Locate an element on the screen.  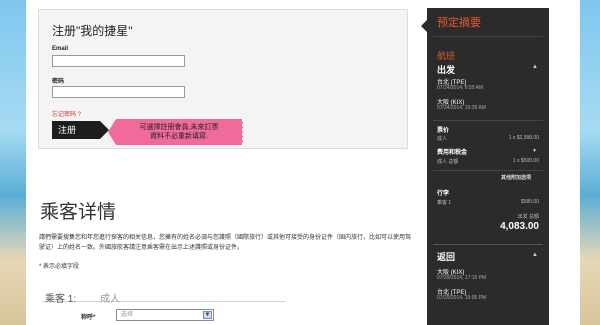
depart-to-date: 07/24/2014, 10:35 AM is located at coordinates (461, 108).